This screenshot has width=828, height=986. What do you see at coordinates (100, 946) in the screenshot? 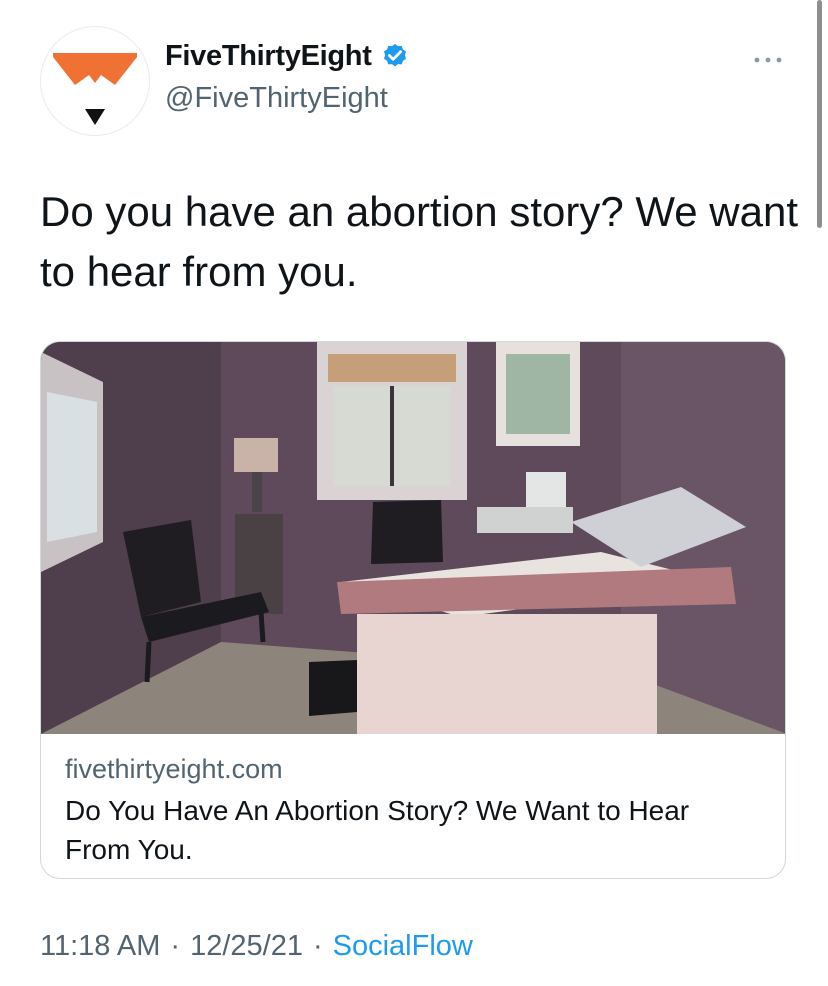
I see `tweet-time: 11:18 AM` at bounding box center [100, 946].